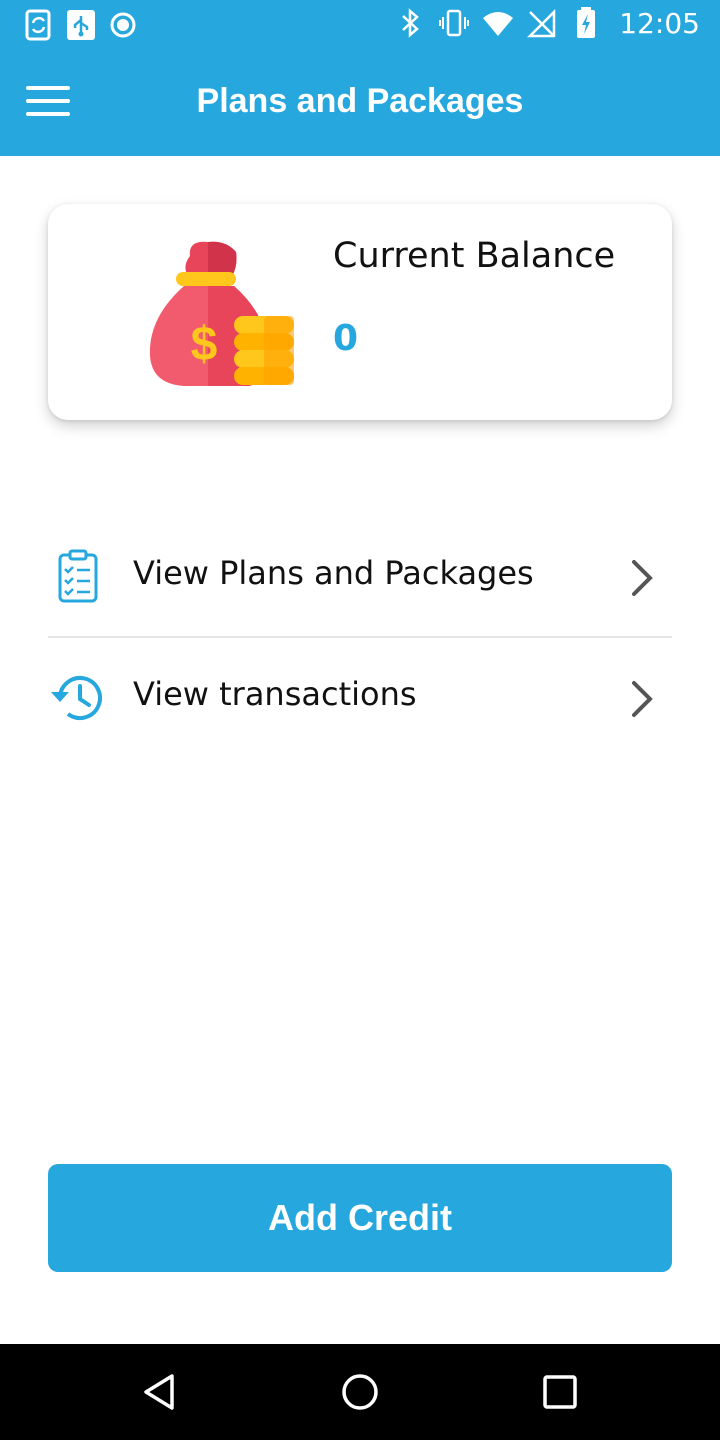 Image resolution: width=720 pixels, height=1440 pixels. Describe the element at coordinates (360, 25) in the screenshot. I see `status-bar: 12:05` at that location.